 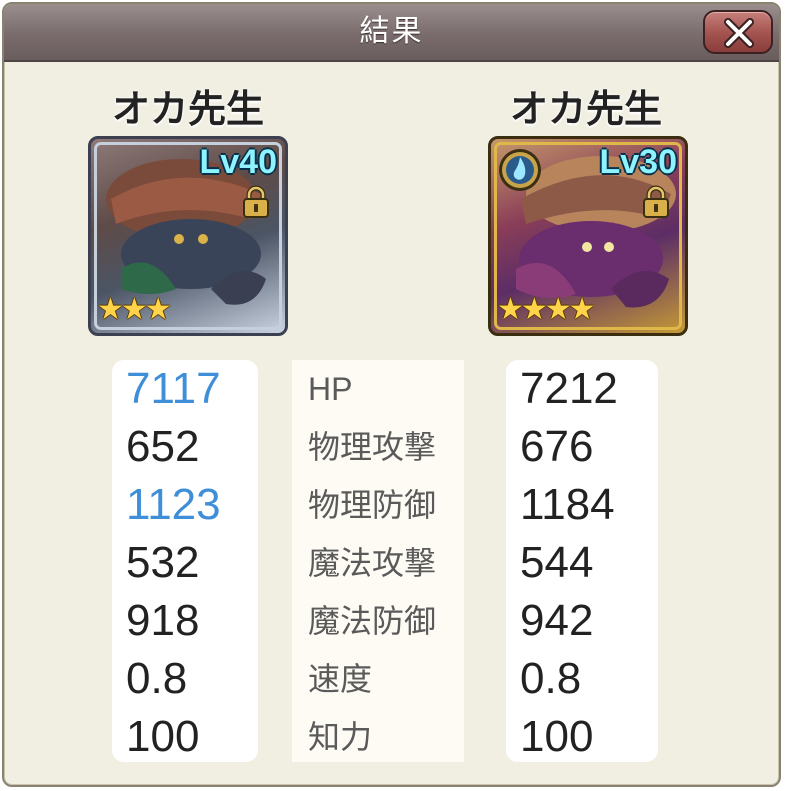 What do you see at coordinates (372, 447) in the screenshot?
I see `stat-label-phys-atk: 物理攻撃` at bounding box center [372, 447].